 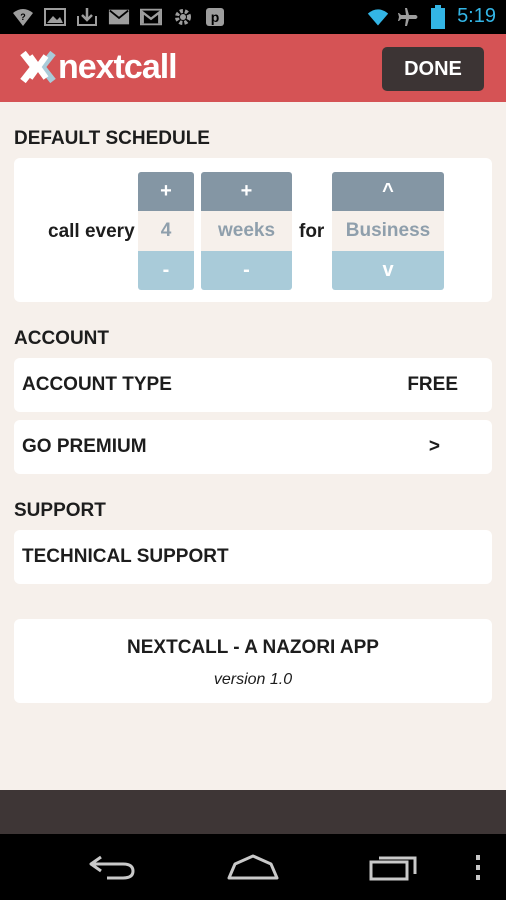 What do you see at coordinates (183, 17) in the screenshot?
I see `gear-icon` at bounding box center [183, 17].